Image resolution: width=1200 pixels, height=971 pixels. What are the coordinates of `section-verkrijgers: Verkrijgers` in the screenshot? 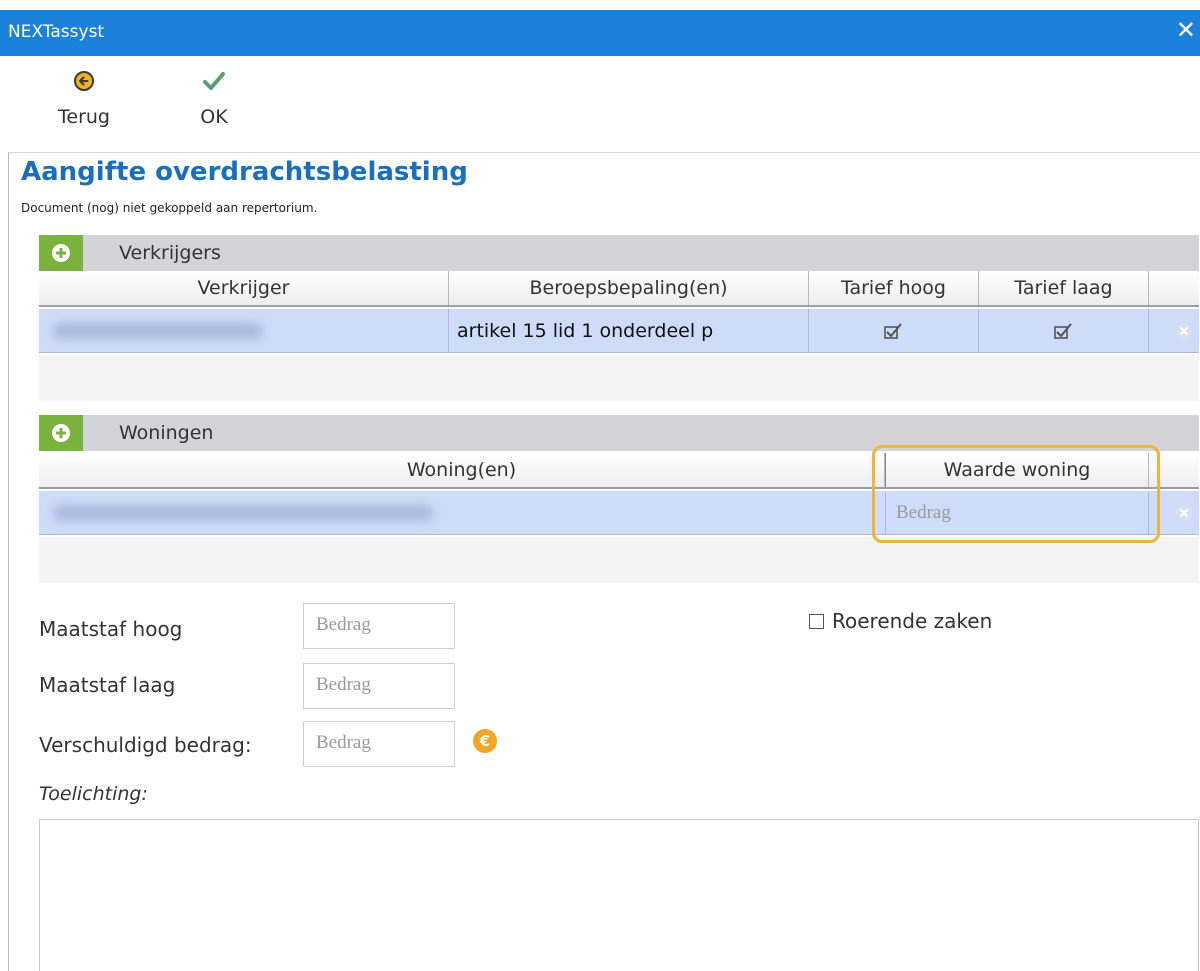 It's located at (619, 253).